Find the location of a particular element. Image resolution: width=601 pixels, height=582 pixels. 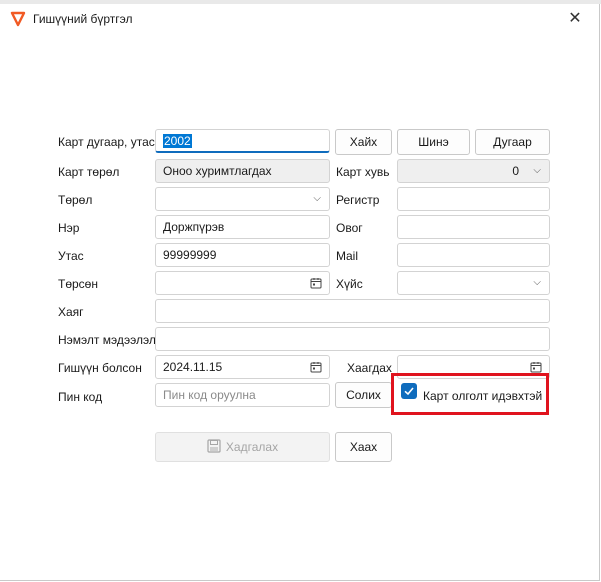

window-title: Гишүүний бүртгэл is located at coordinates (83, 19).